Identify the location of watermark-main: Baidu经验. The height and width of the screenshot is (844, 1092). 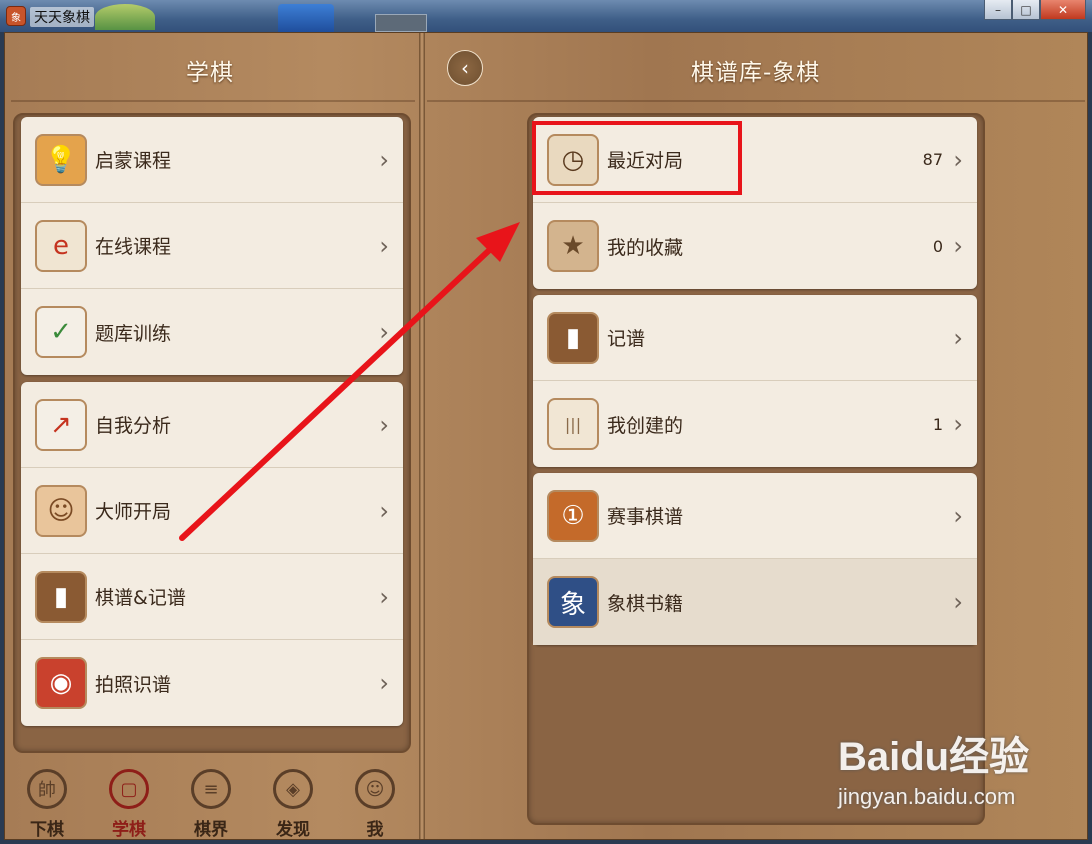
(934, 757).